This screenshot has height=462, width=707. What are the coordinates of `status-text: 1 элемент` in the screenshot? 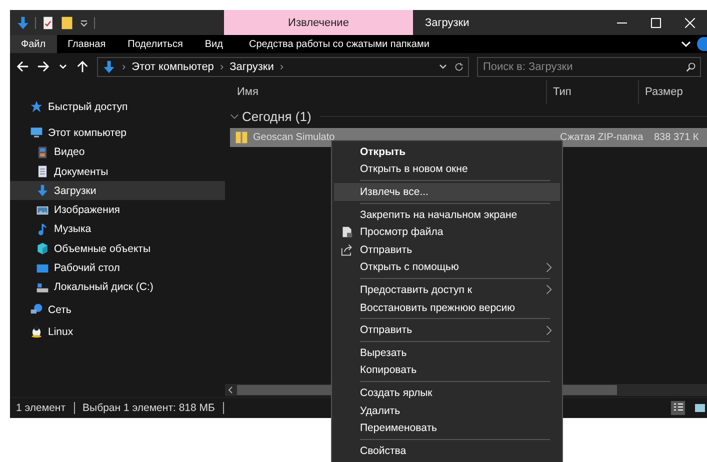 It's located at (41, 408).